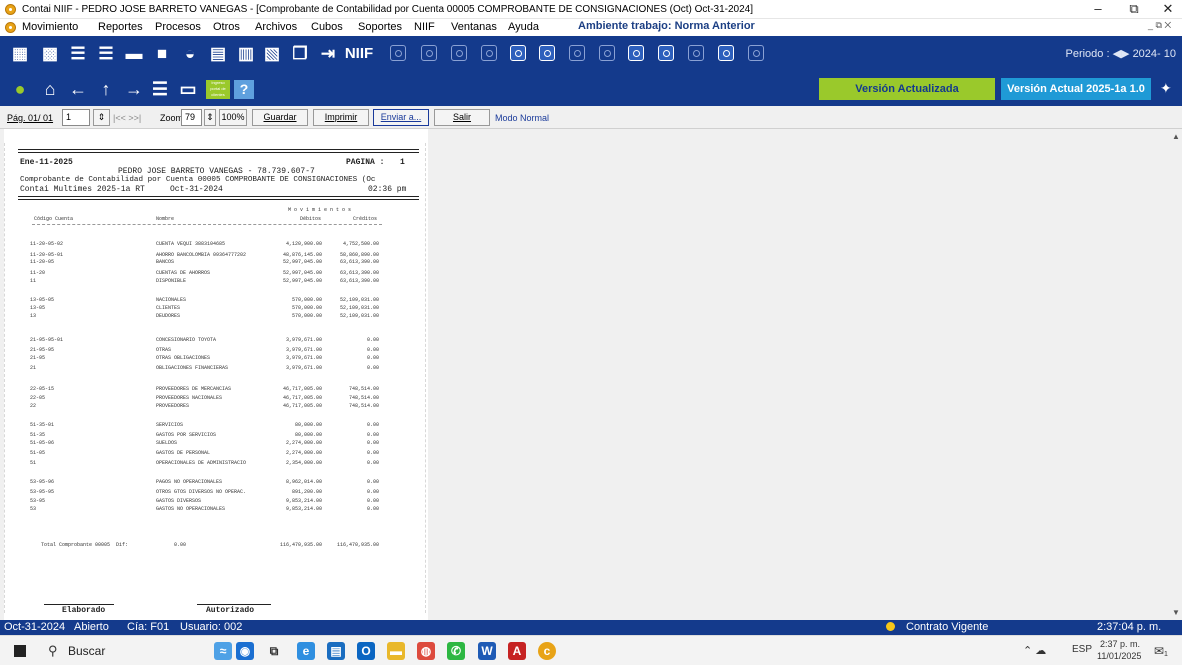  Describe the element at coordinates (101, 117) in the screenshot. I see `page-spinner-icon: ⇕` at that location.